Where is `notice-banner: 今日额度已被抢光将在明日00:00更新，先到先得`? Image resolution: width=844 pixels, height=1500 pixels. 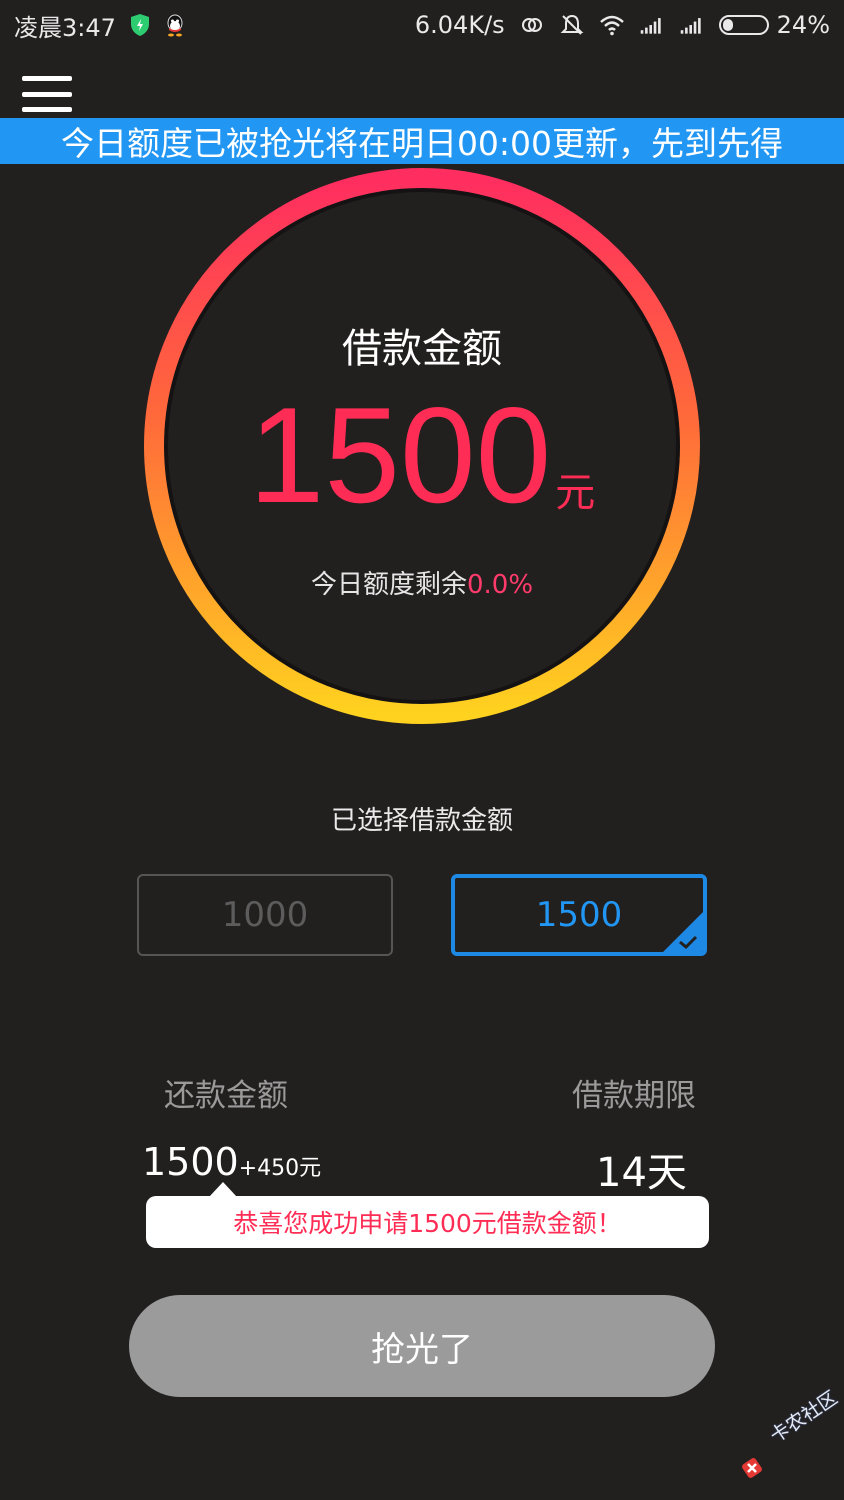
notice-banner: 今日额度已被抢光将在明日00:00更新，先到先得 is located at coordinates (422, 141).